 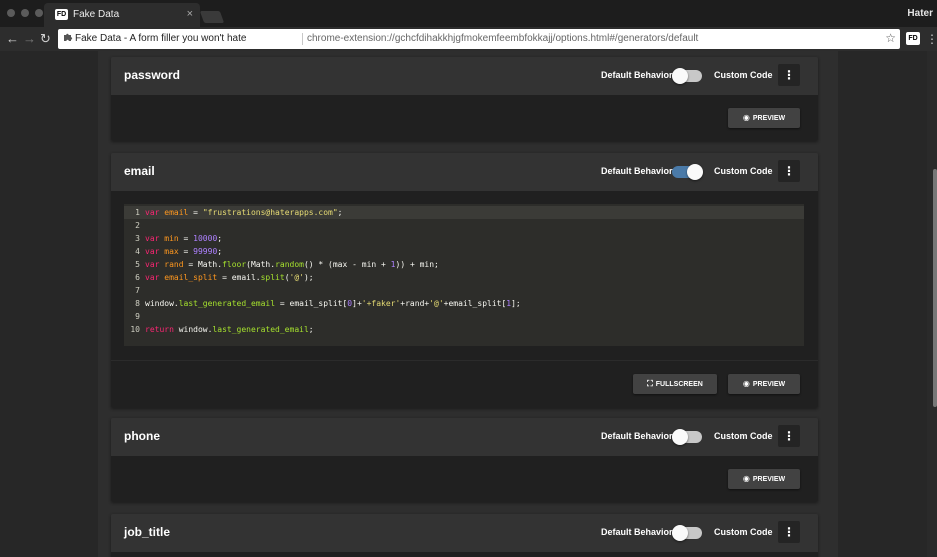 I want to click on page-scrollbar-thumb, so click(x=935, y=288).